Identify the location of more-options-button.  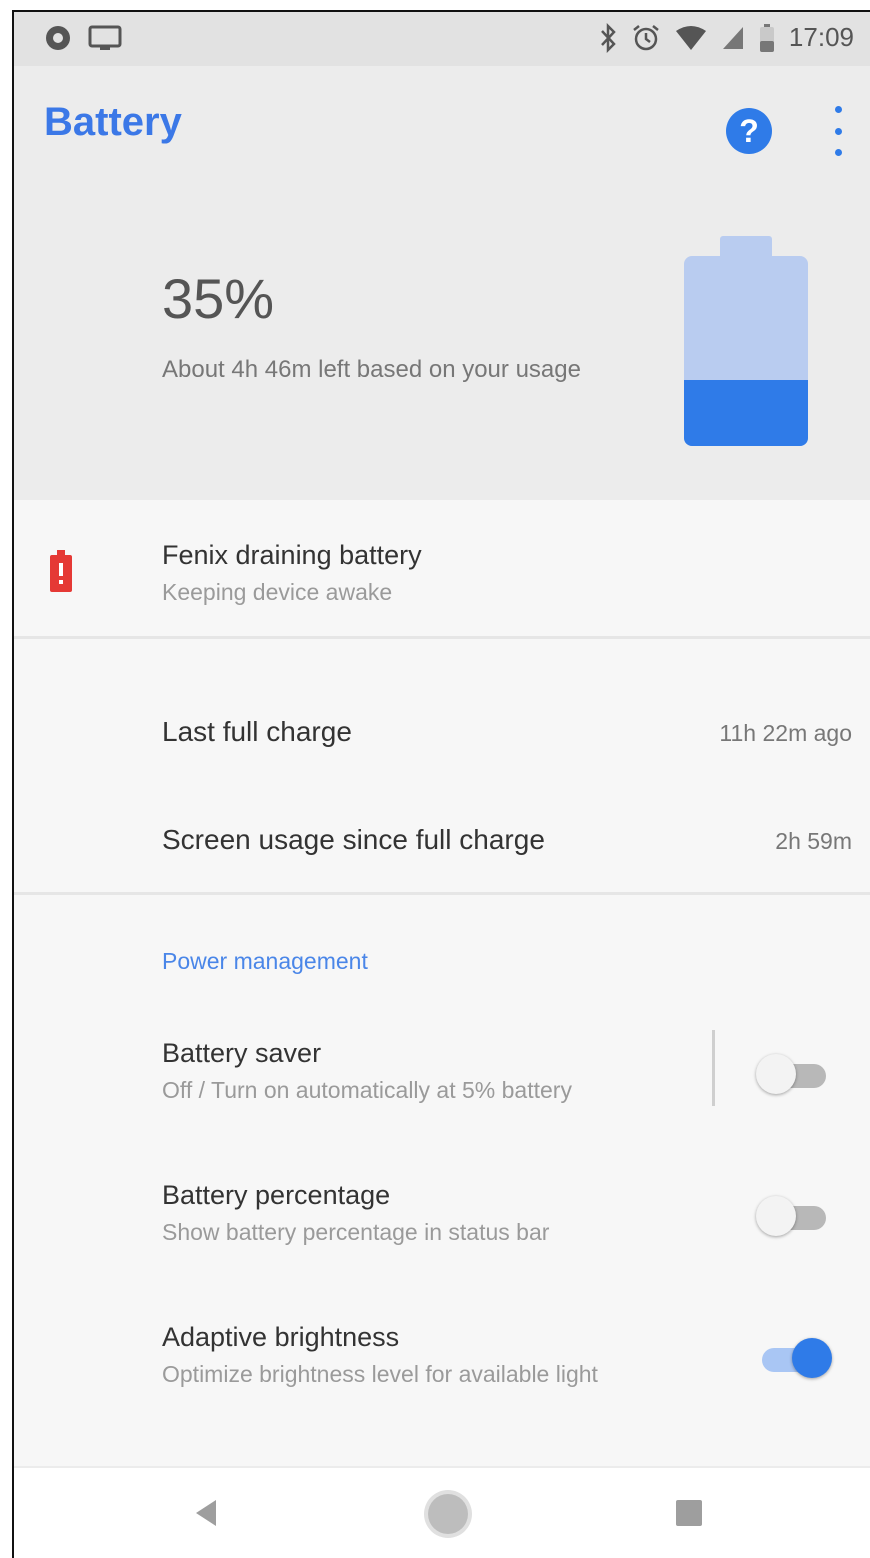
(838, 131).